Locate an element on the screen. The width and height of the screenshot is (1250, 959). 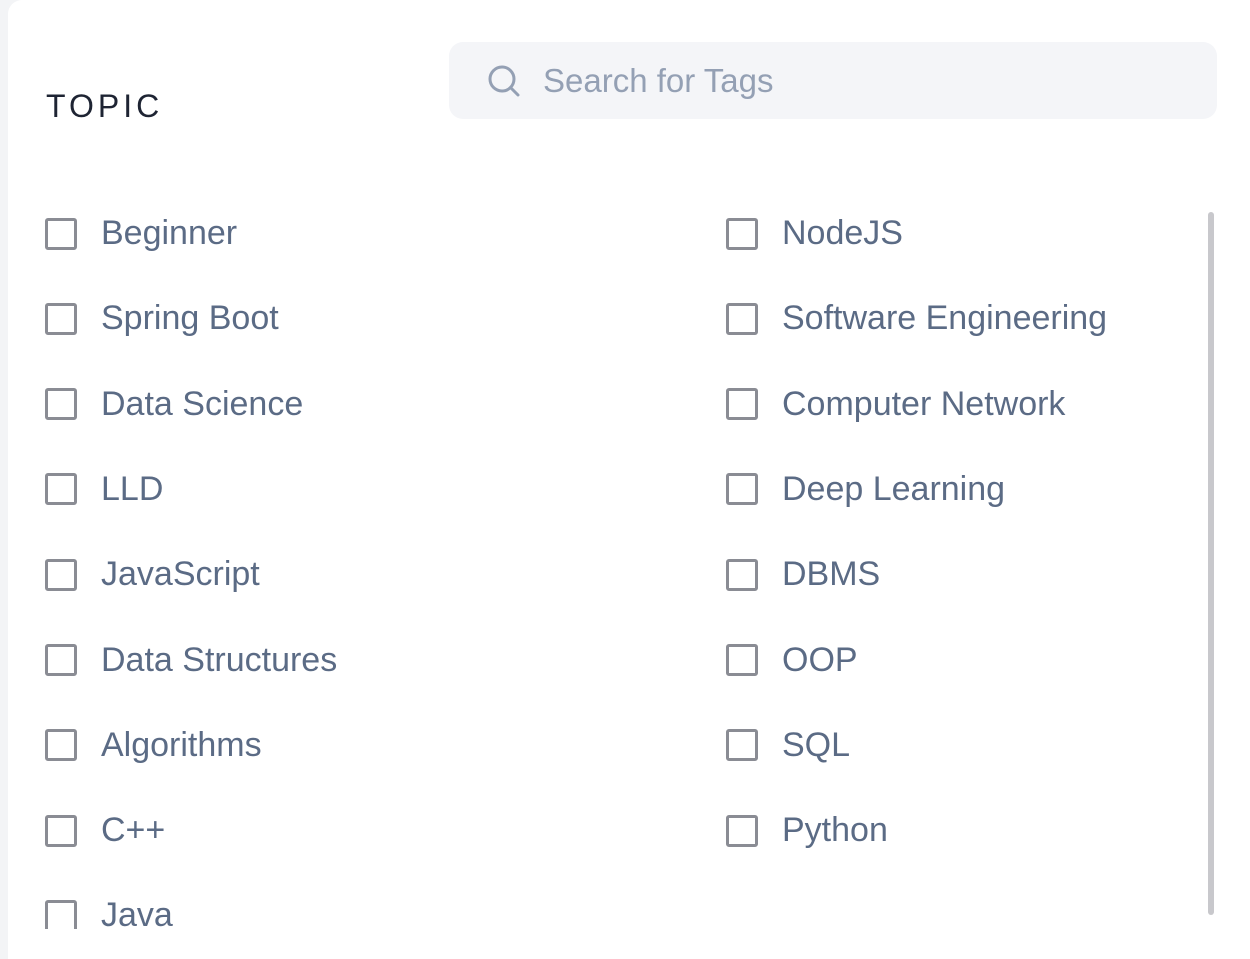
tag-checkbox-item: Computer Network is located at coordinates (988, 404).